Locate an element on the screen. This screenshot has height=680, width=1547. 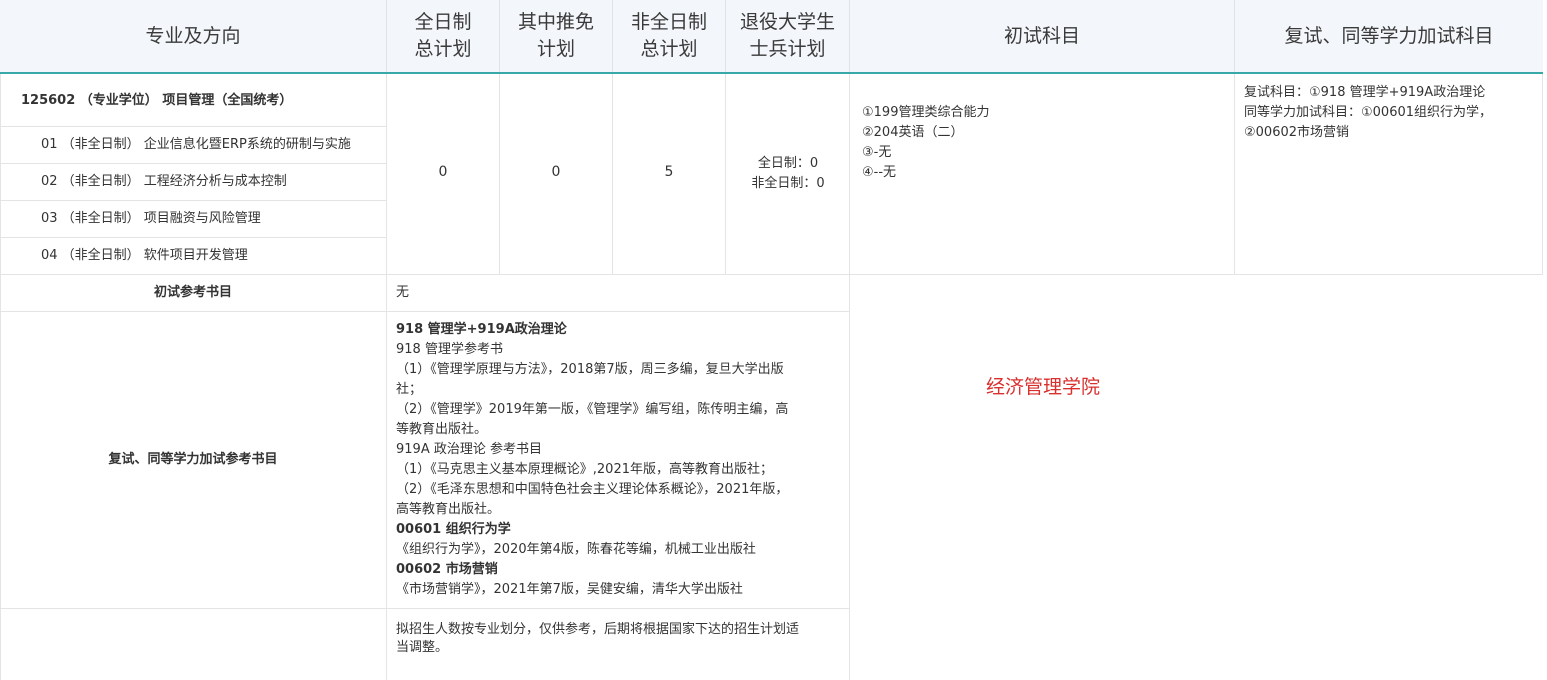
initial-subject-item: ②204英语（二） is located at coordinates (913, 132).